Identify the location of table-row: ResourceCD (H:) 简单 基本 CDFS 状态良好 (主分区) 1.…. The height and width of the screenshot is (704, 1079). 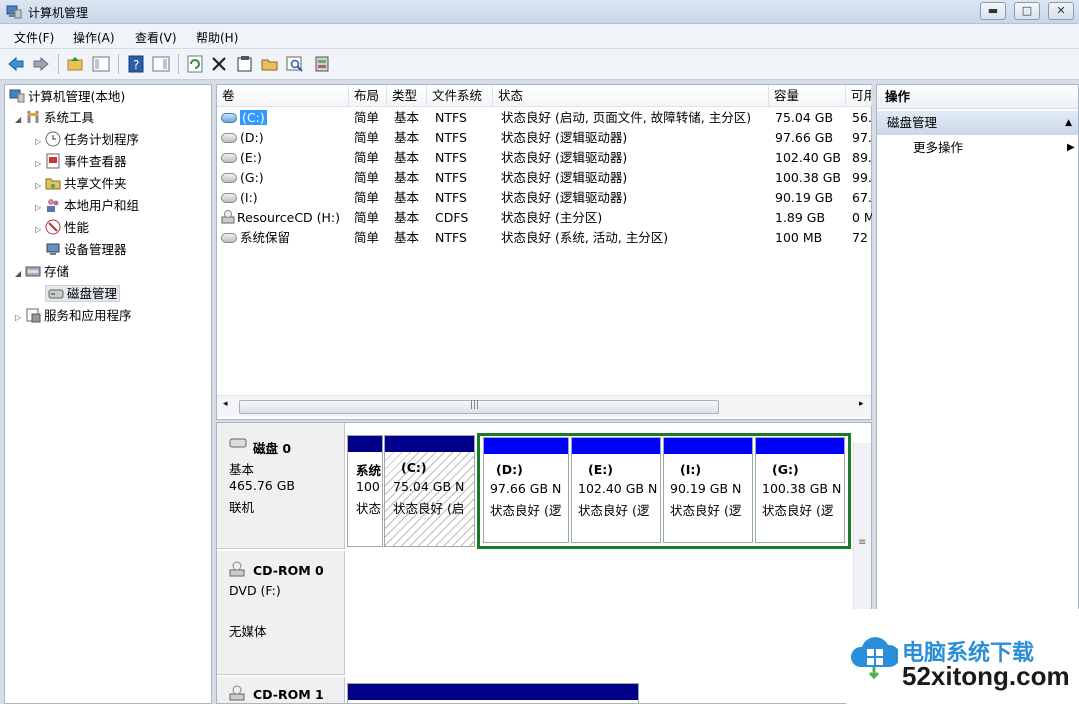
(544, 218).